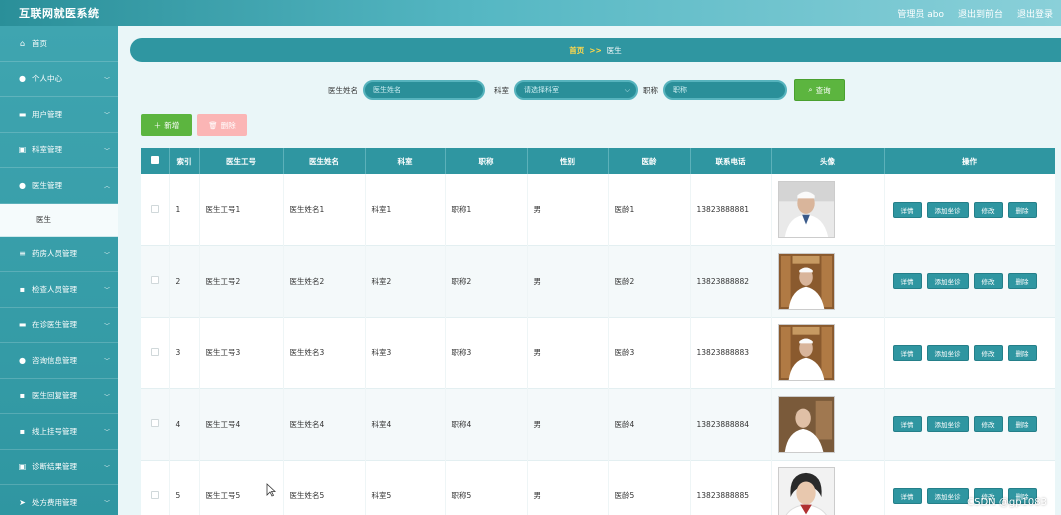 The image size is (1061, 515). What do you see at coordinates (47, 79) in the screenshot?
I see `sidebar-item-label: 个人中心` at bounding box center [47, 79].